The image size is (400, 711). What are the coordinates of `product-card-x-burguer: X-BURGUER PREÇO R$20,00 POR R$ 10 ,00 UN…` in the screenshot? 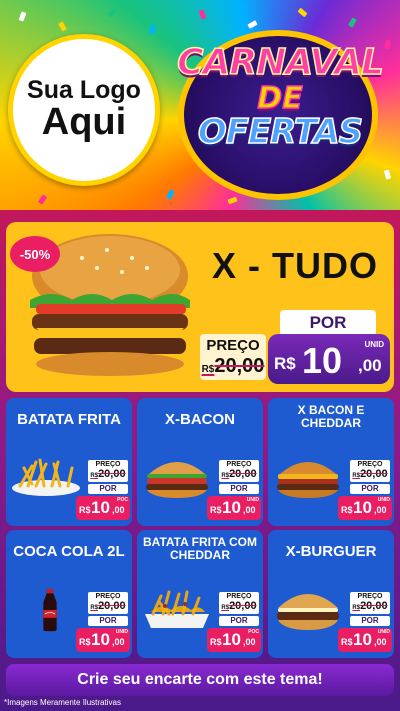 It's located at (331, 594).